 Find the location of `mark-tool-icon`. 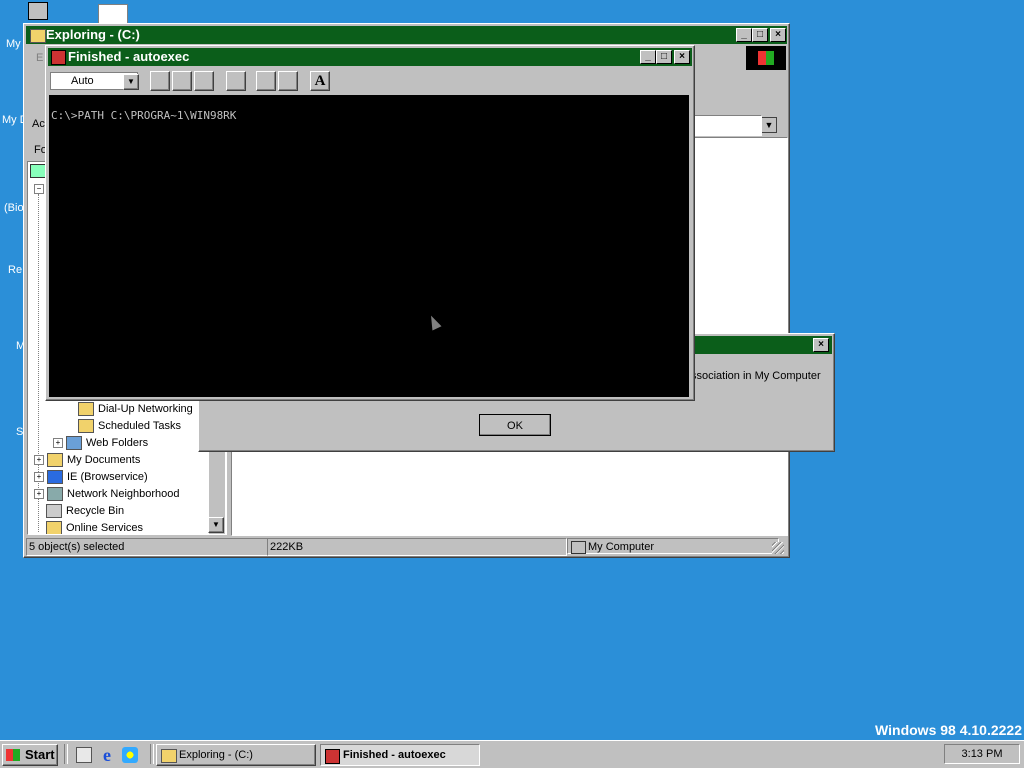

mark-tool-icon is located at coordinates (160, 81).